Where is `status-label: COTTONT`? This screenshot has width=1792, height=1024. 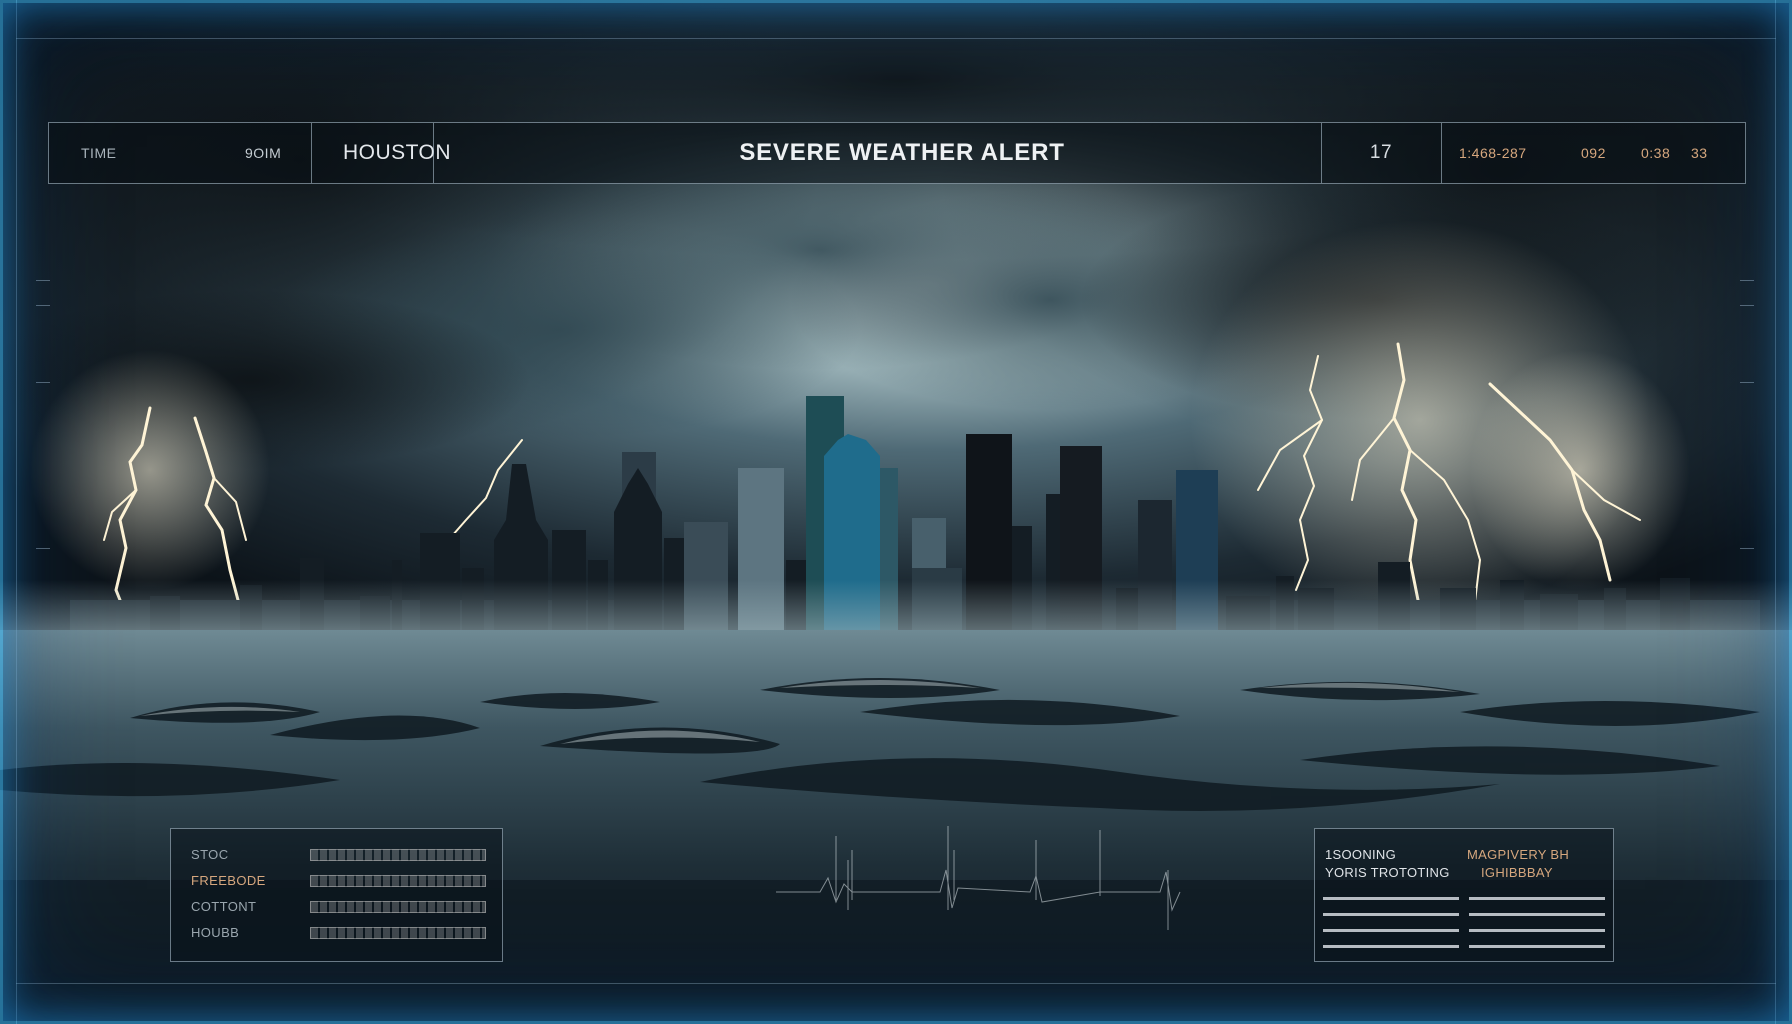
status-label: COTTONT is located at coordinates (224, 906).